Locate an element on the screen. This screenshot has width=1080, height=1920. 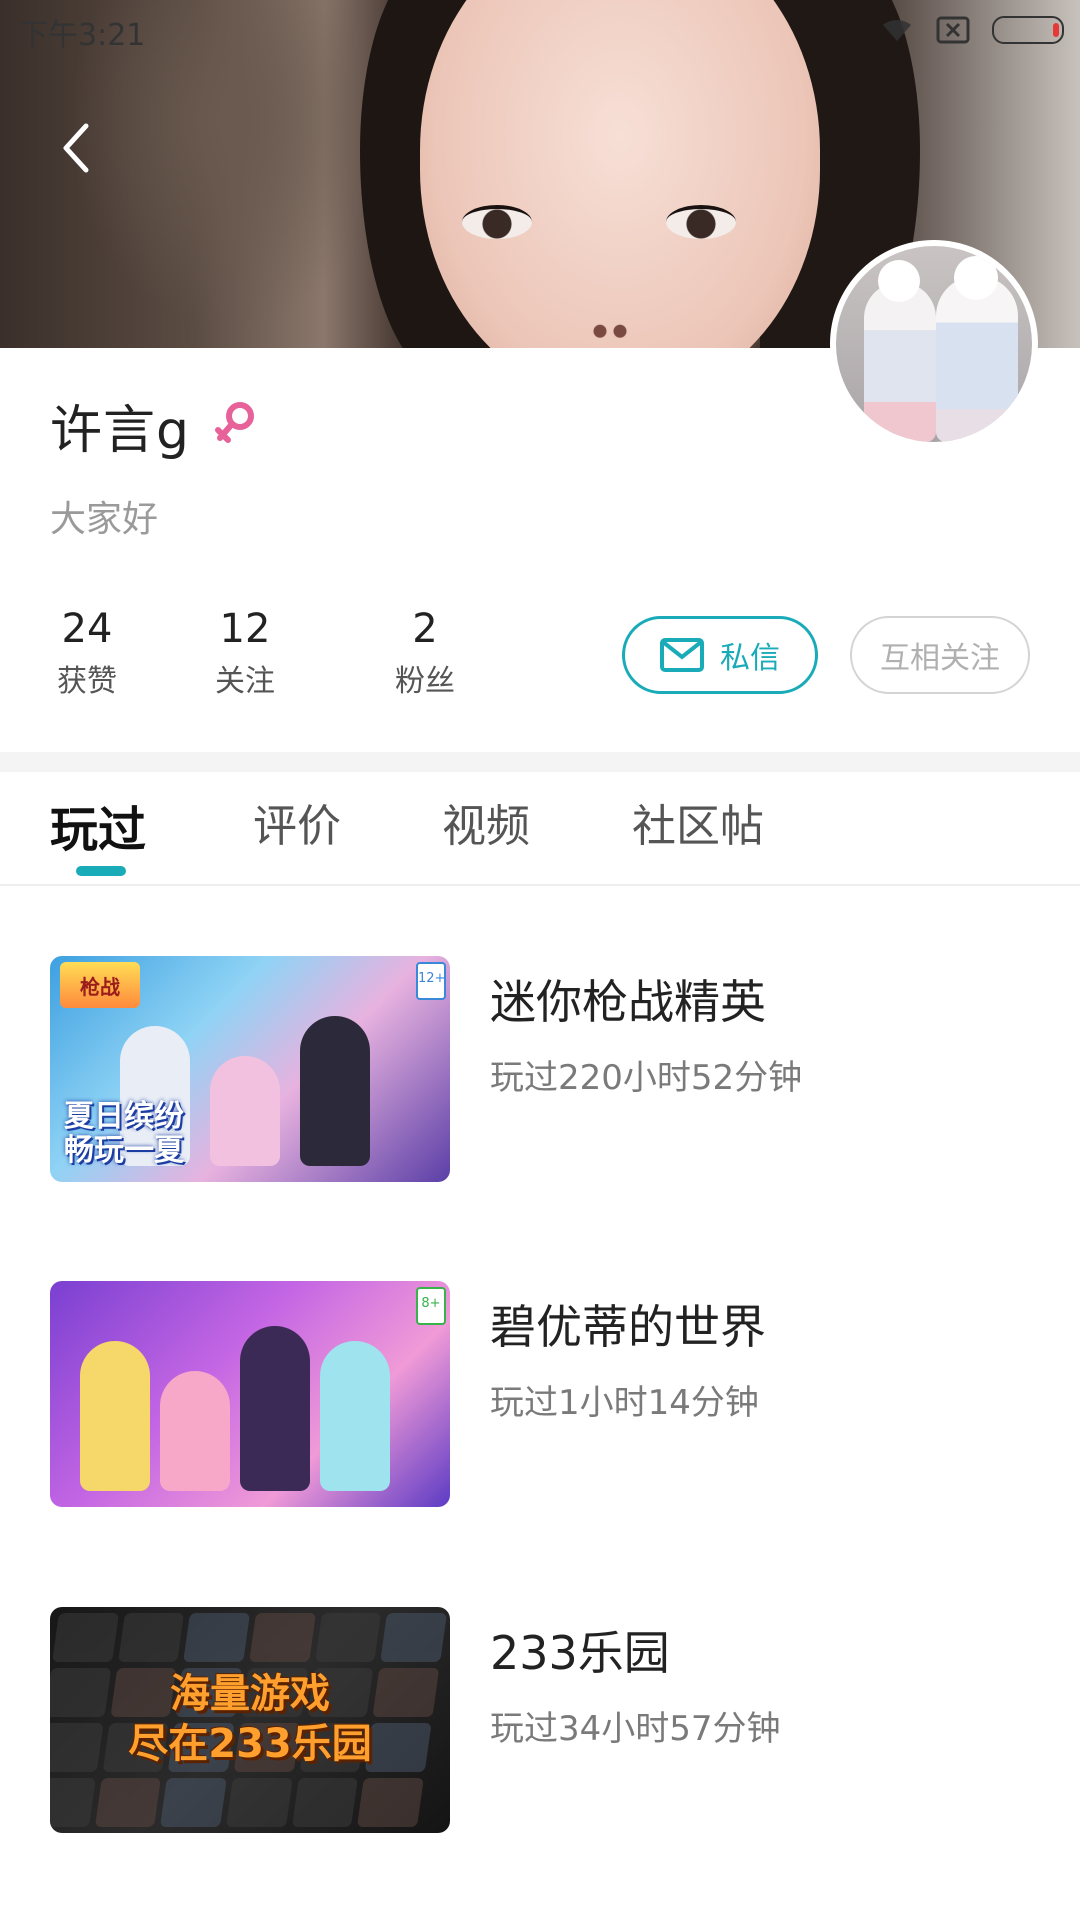
stat-value: 12 is located at coordinates (245, 629).